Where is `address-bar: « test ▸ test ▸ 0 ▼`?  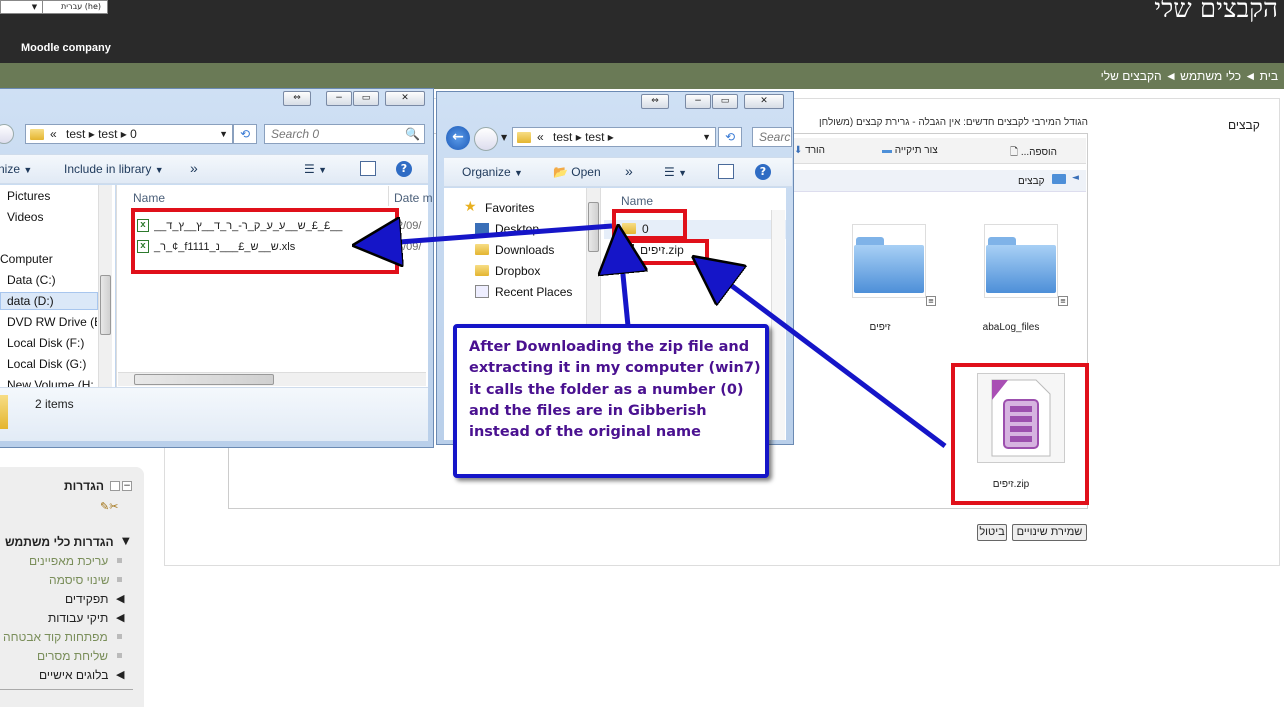 address-bar: « test ▸ test ▸ 0 ▼ is located at coordinates (129, 134).